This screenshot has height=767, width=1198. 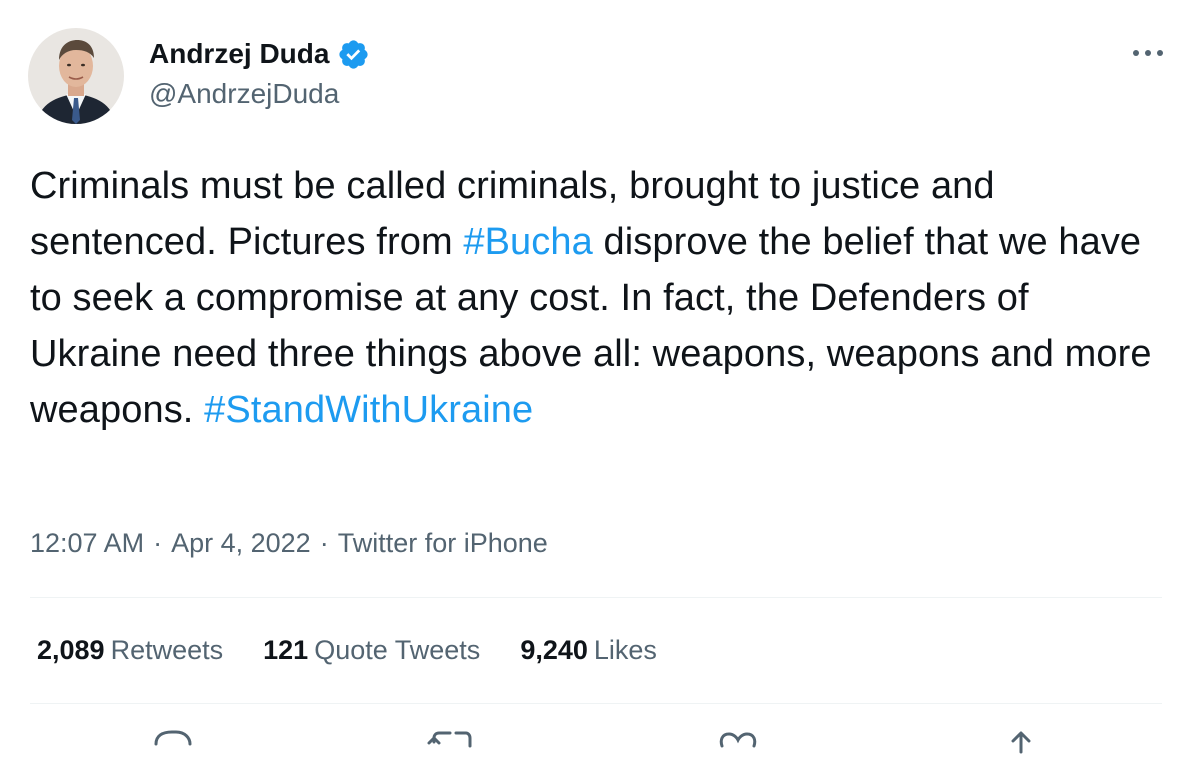 What do you see at coordinates (368, 410) in the screenshot?
I see `hashtag-link-standwithukraine: #StandWithUkraine` at bounding box center [368, 410].